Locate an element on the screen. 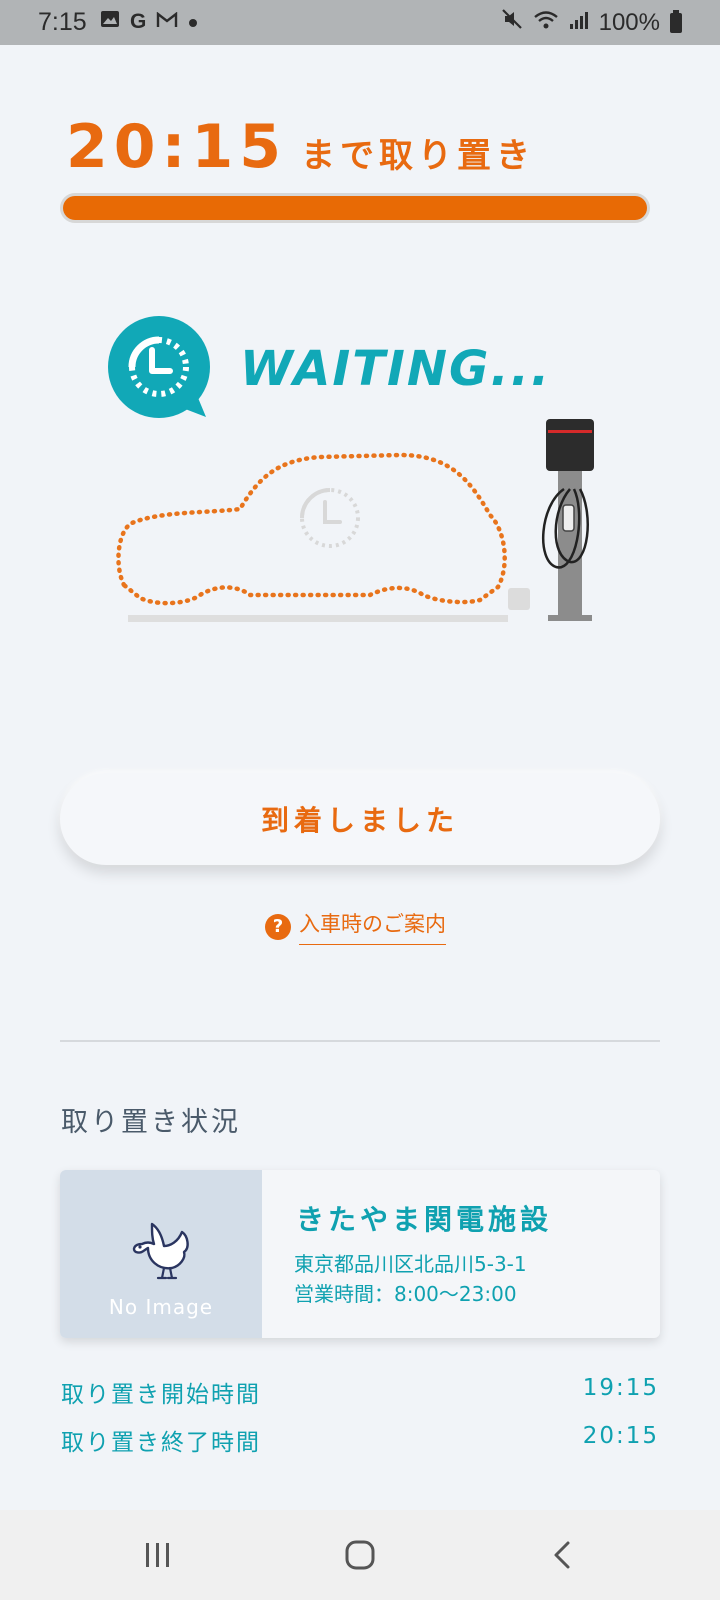 This screenshot has width=720, height=1600. start-time-value: 19:15 is located at coordinates (620, 1388).